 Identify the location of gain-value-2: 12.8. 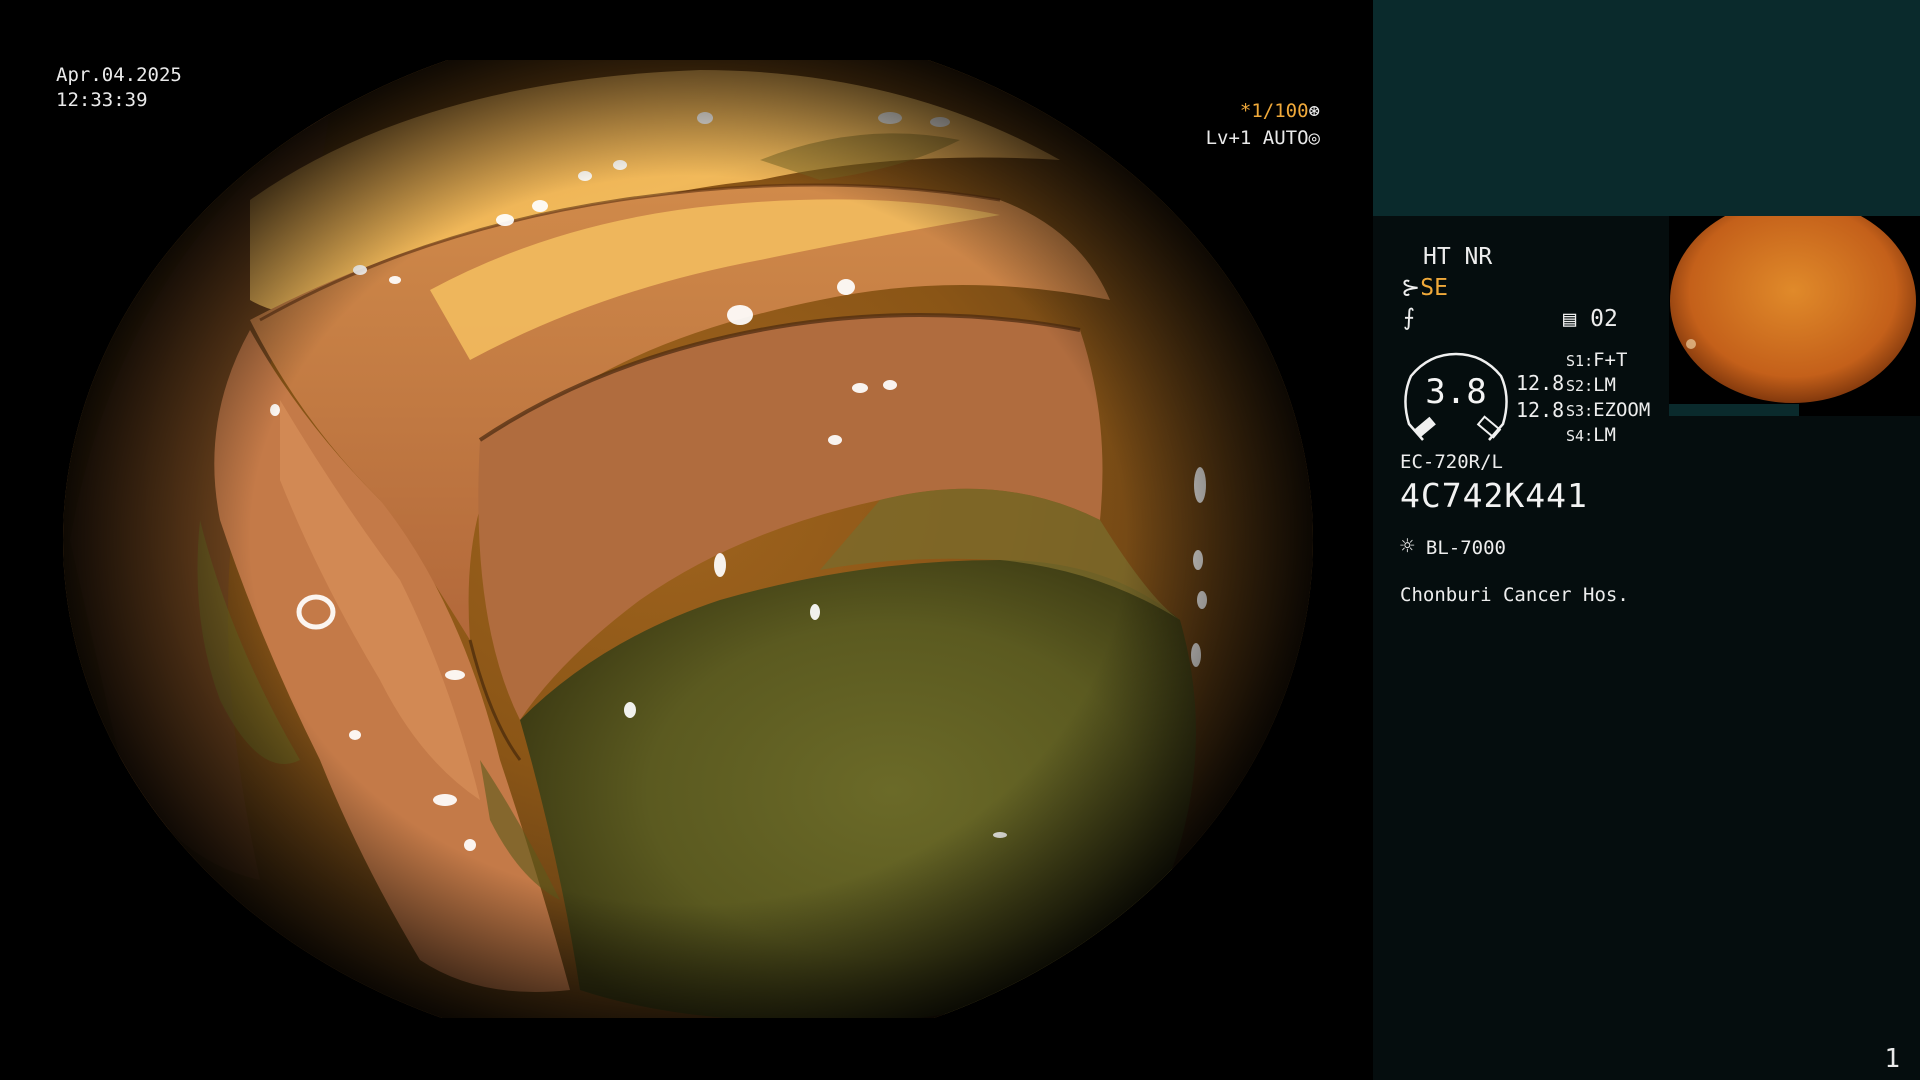
(1540, 410).